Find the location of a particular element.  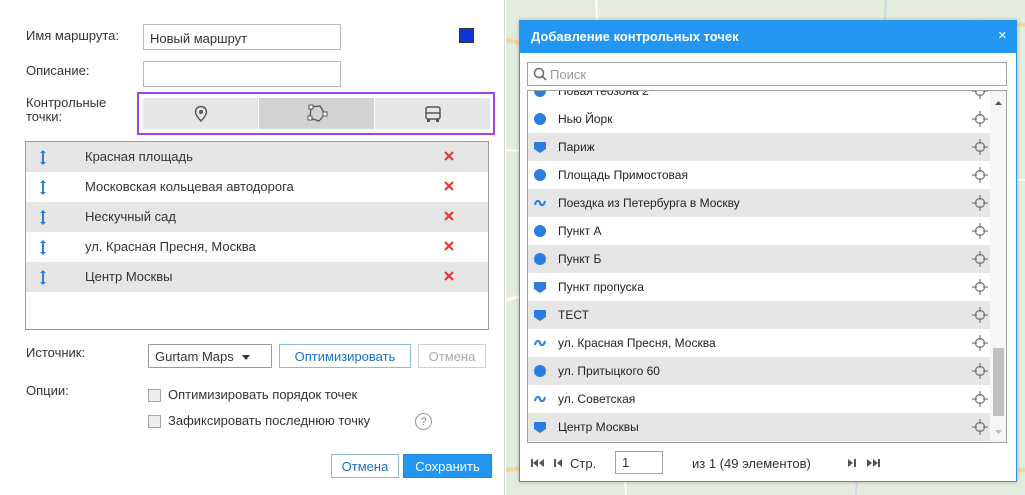

route-point-row: ул. Красная Пресня, Москва is located at coordinates (257, 247).